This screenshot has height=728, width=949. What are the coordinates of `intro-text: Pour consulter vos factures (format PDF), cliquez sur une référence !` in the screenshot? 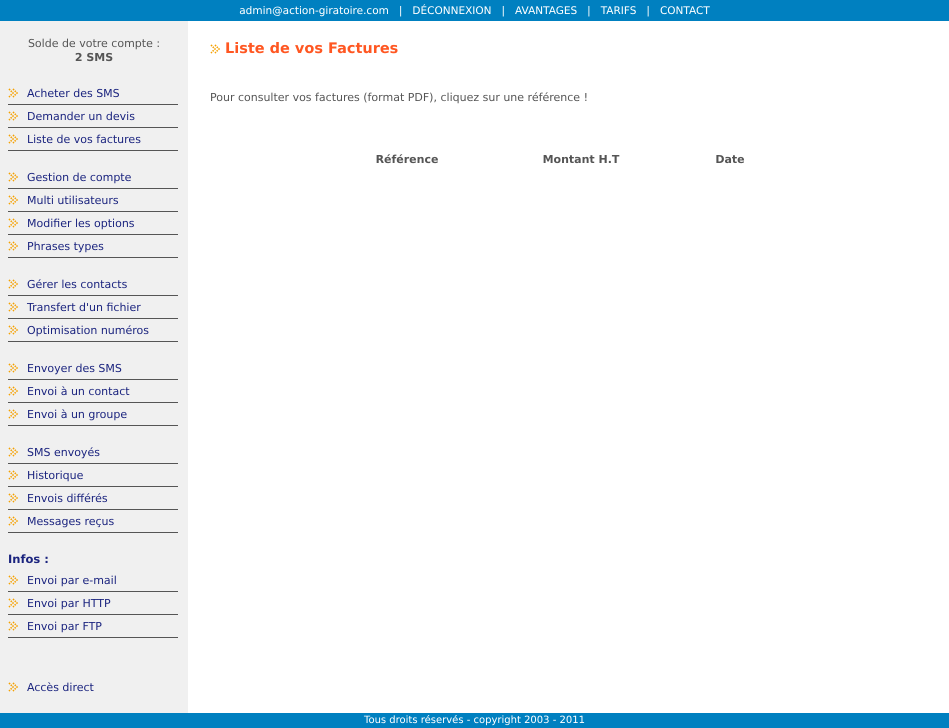 It's located at (399, 97).